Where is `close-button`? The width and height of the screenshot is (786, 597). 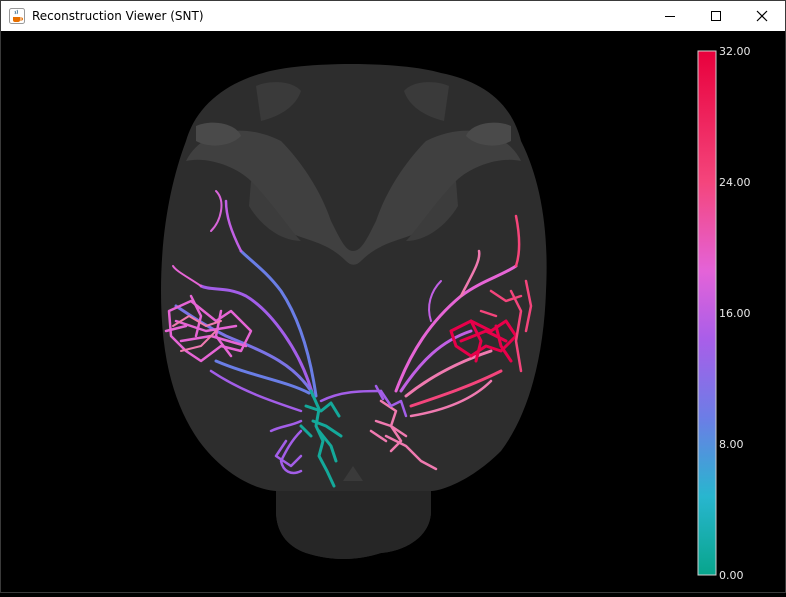
close-button is located at coordinates (762, 16).